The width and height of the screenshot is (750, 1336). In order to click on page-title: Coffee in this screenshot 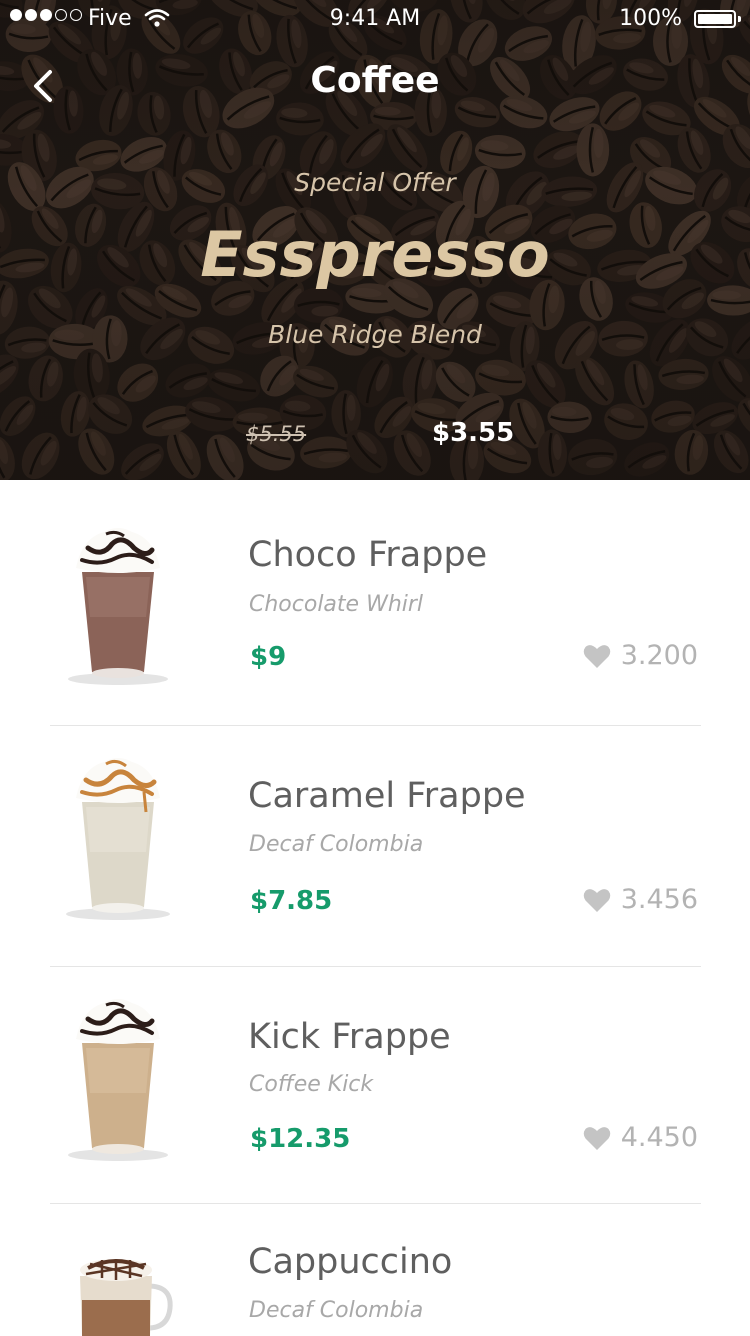, I will do `click(375, 80)`.